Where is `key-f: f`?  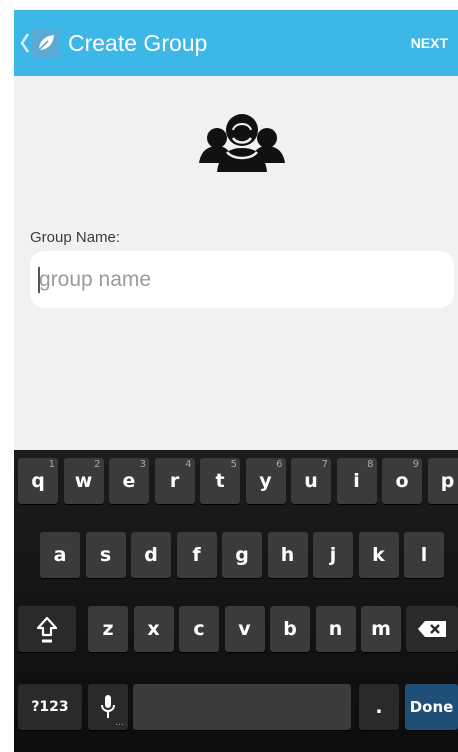
key-f: f is located at coordinates (196, 555).